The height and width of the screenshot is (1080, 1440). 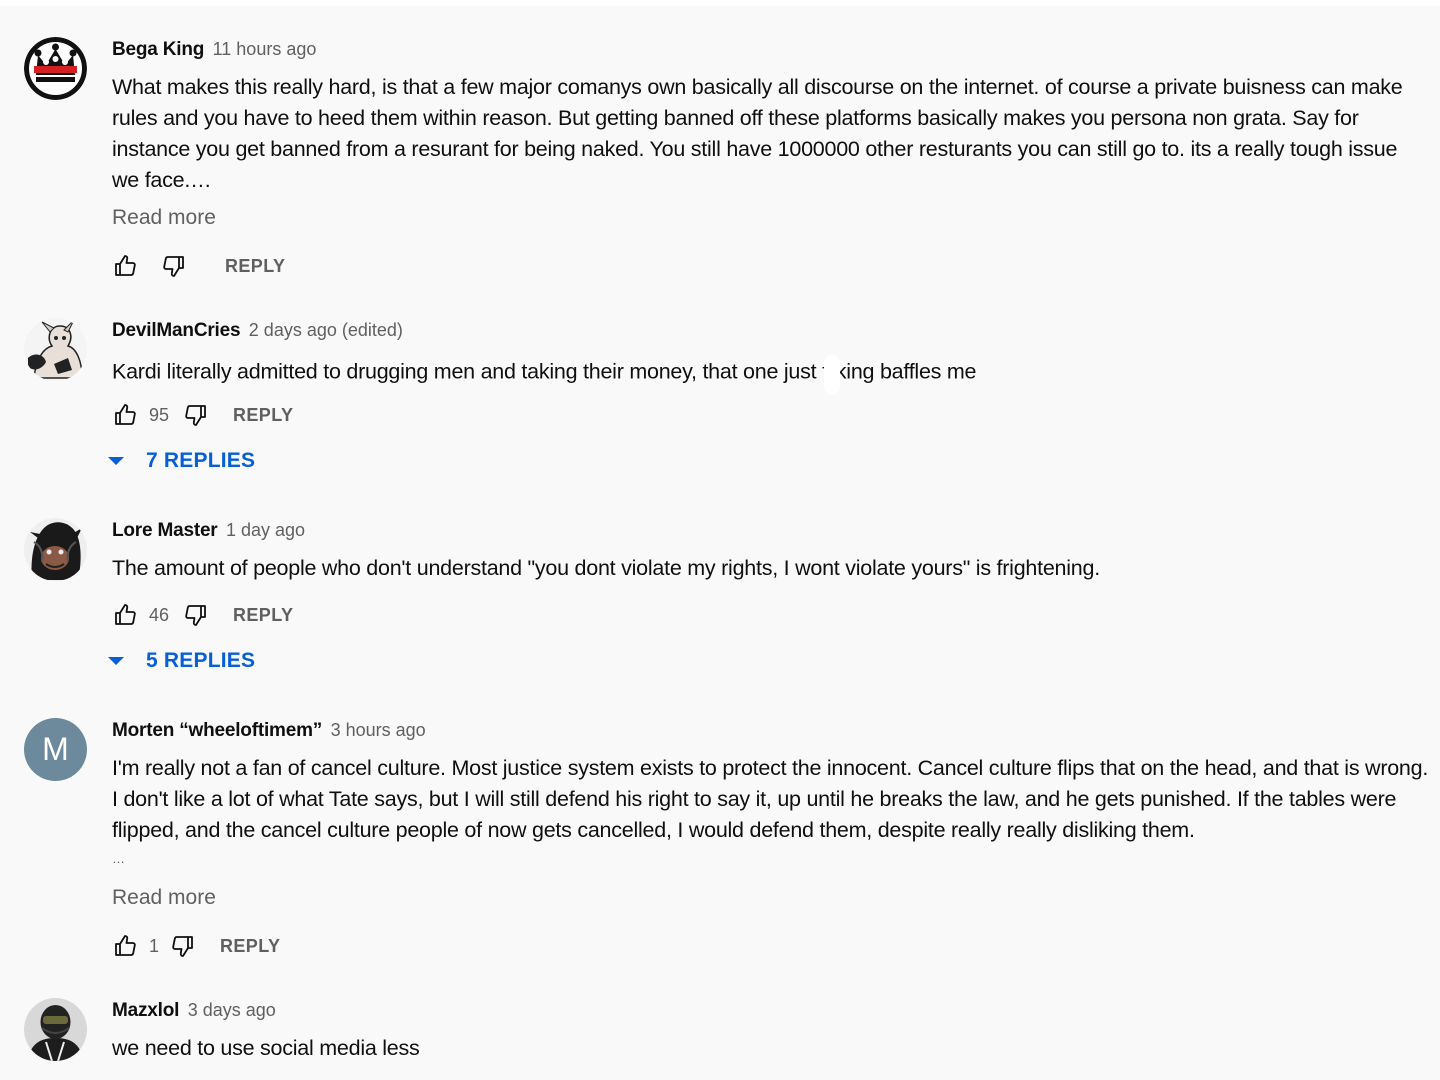 What do you see at coordinates (720, 3) in the screenshot?
I see `top-divider` at bounding box center [720, 3].